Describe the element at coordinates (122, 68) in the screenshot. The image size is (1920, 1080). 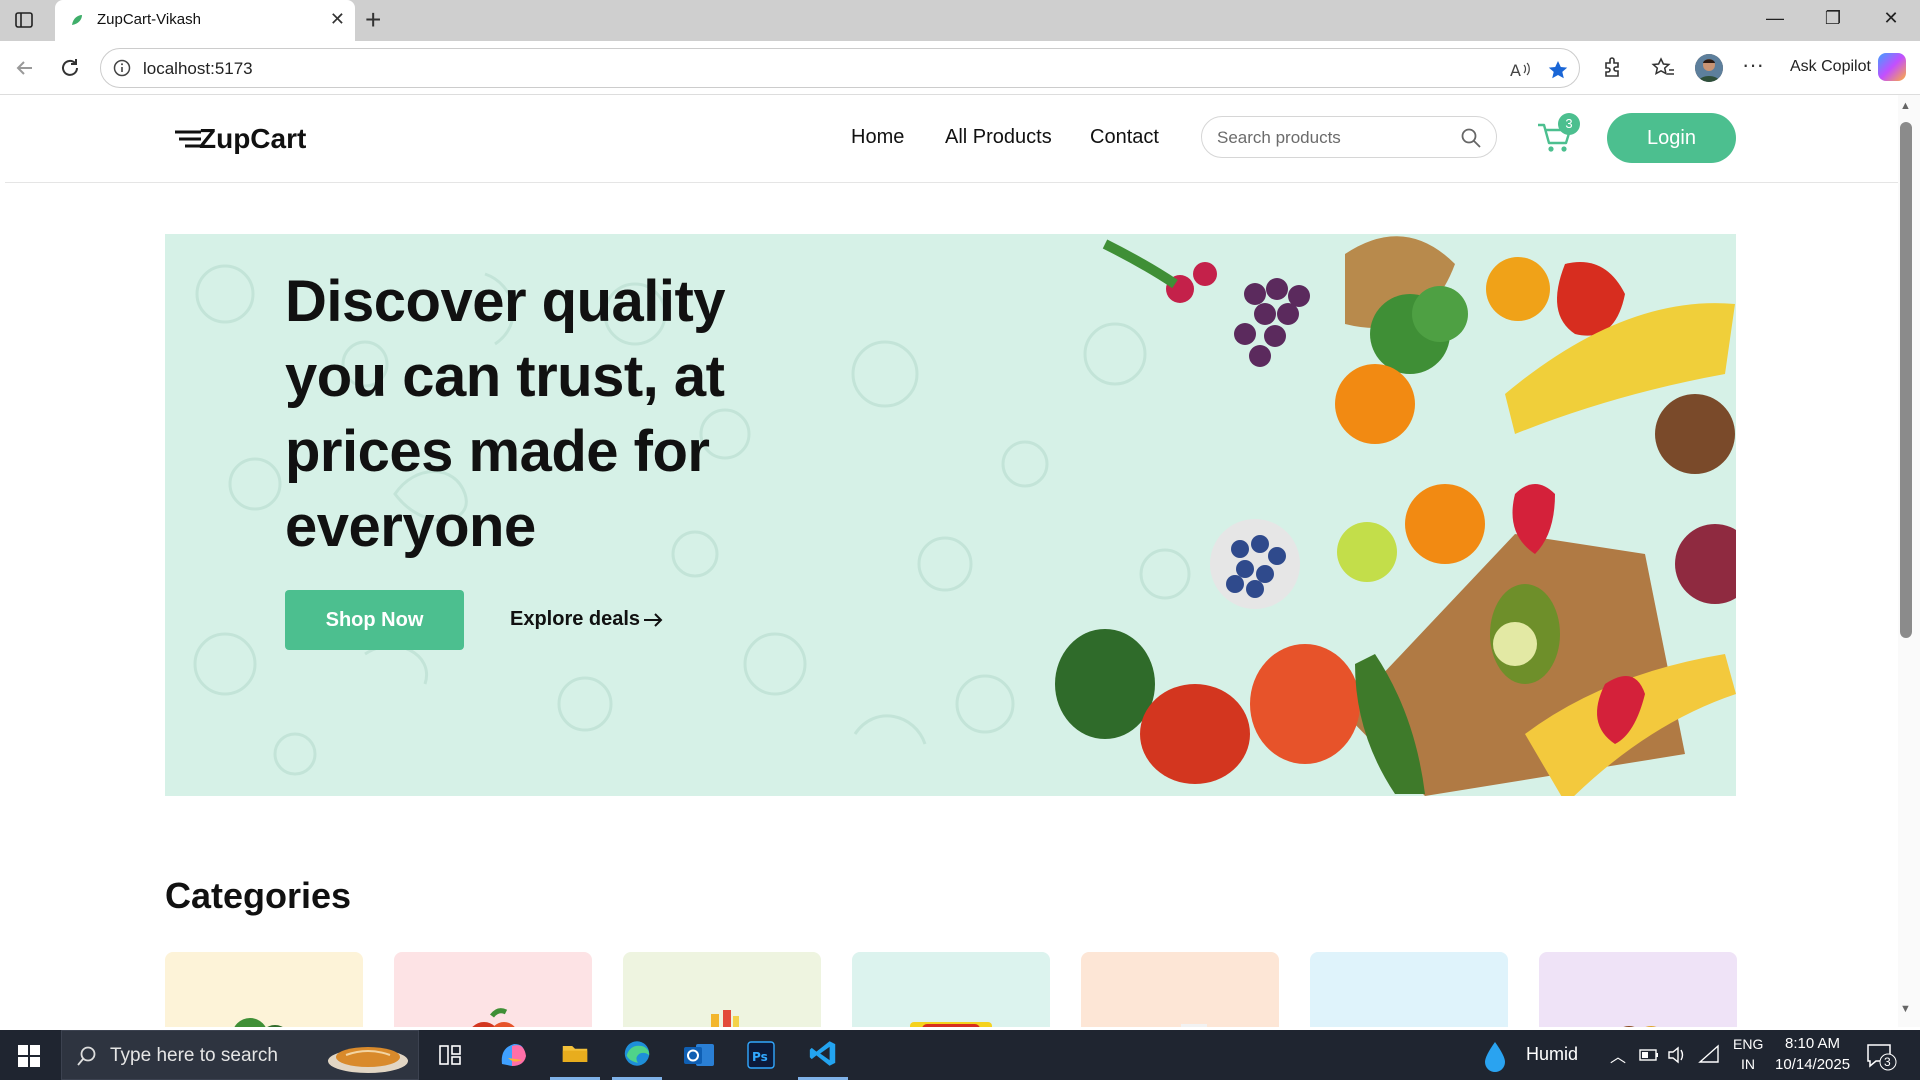
I see `site-info-icon` at that location.